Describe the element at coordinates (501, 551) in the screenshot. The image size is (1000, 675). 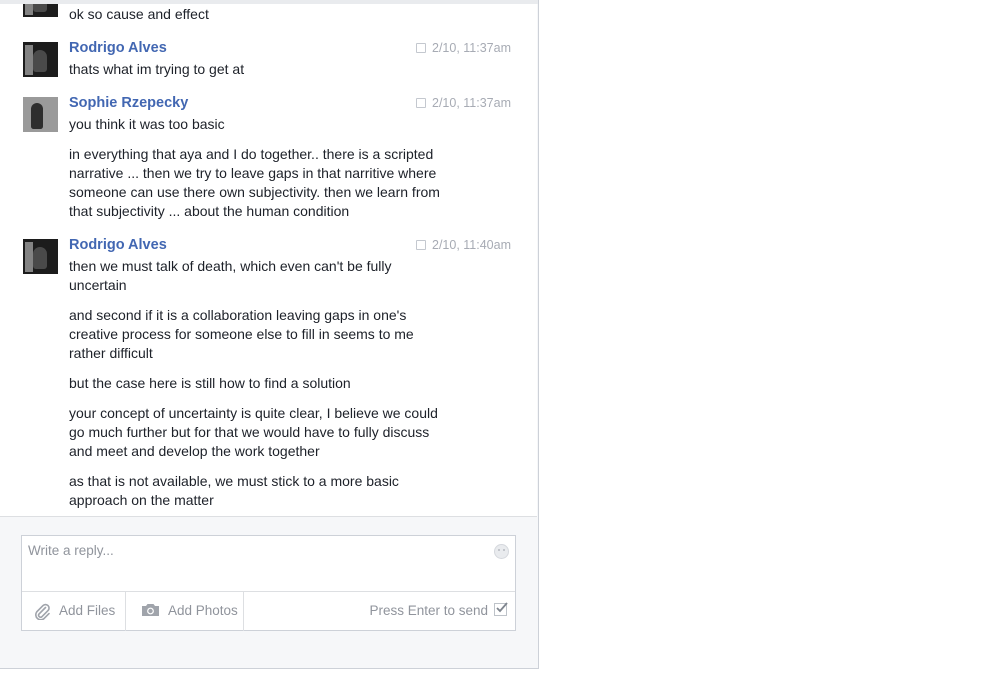
I see `emoji-icon` at that location.